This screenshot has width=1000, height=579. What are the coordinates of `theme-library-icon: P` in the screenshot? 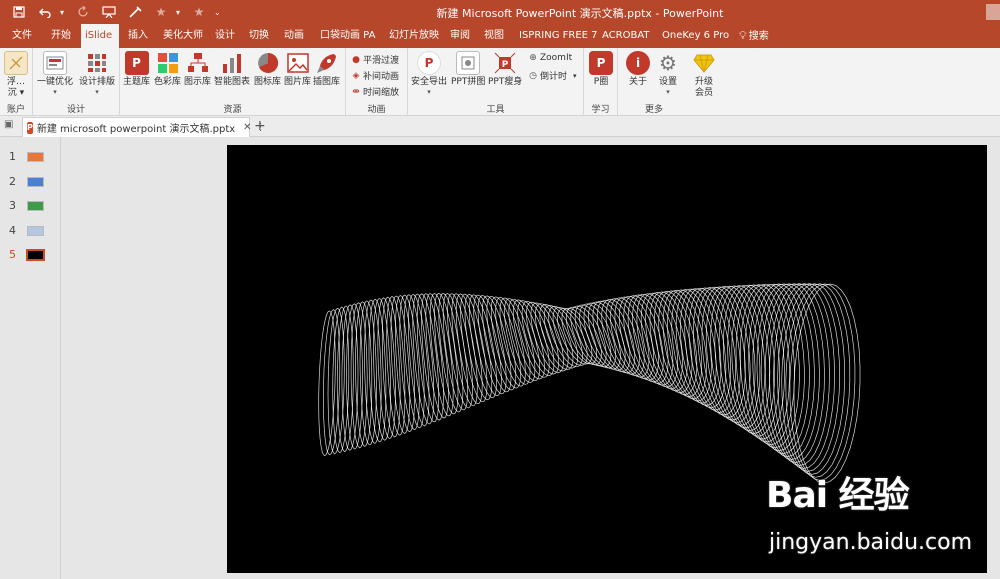 It's located at (136, 63).